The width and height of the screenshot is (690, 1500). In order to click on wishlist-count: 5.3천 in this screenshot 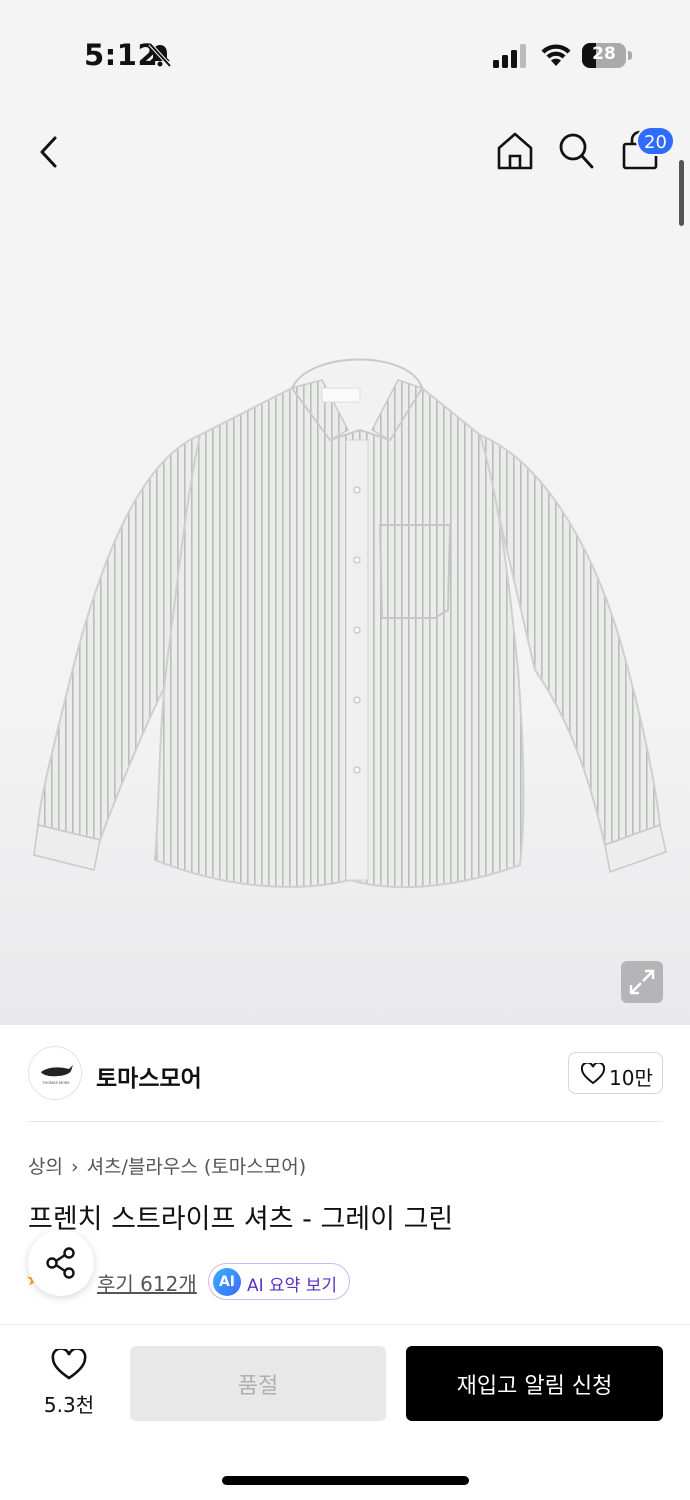, I will do `click(69, 1405)`.